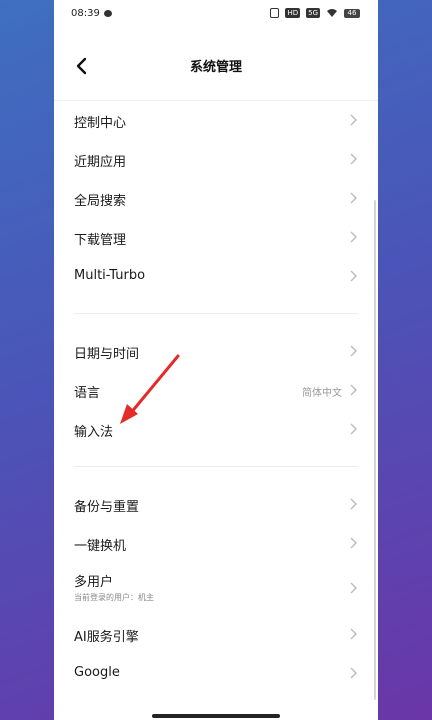  What do you see at coordinates (352, 13) in the screenshot?
I see `battery-icon: 46` at bounding box center [352, 13].